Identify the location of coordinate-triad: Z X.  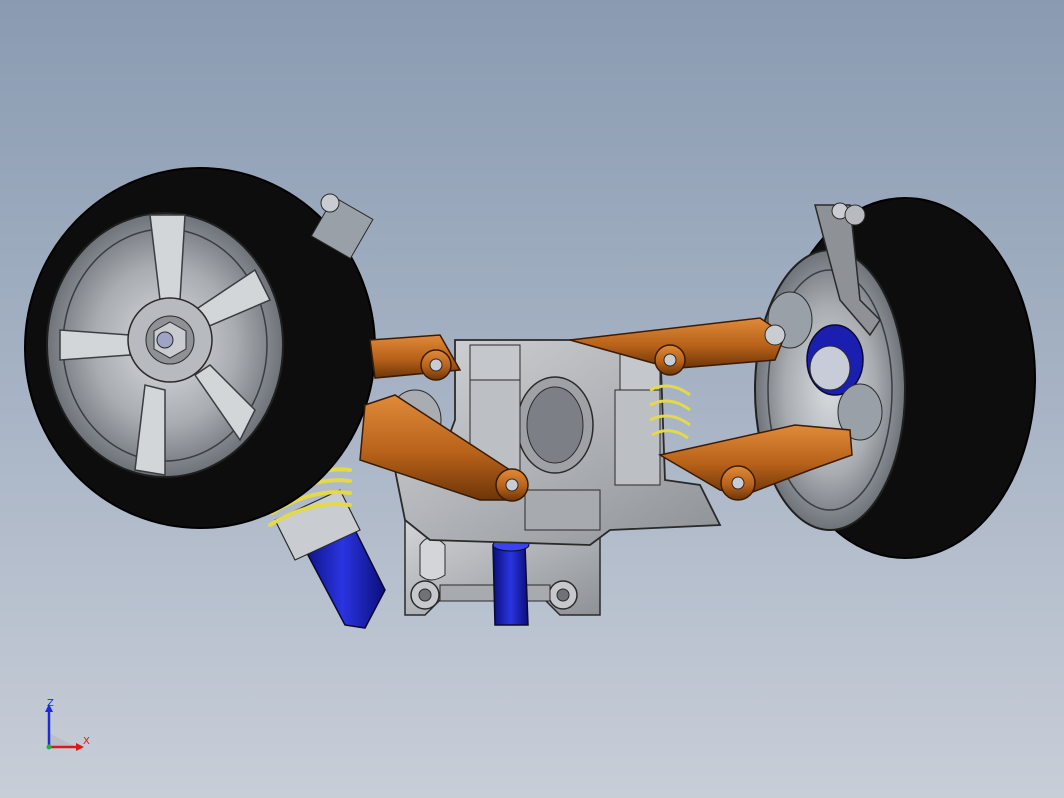
(70, 725).